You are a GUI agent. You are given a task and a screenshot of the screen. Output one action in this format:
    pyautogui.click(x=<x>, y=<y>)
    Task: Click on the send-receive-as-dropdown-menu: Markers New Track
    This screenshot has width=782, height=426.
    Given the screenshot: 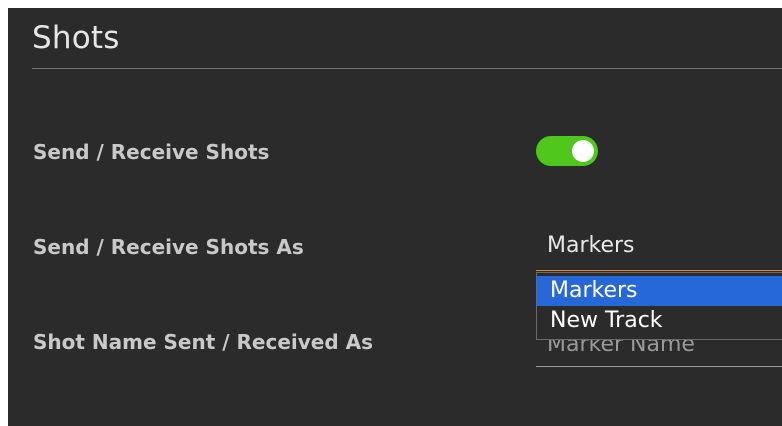 What is the action you would take?
    pyautogui.click(x=659, y=306)
    